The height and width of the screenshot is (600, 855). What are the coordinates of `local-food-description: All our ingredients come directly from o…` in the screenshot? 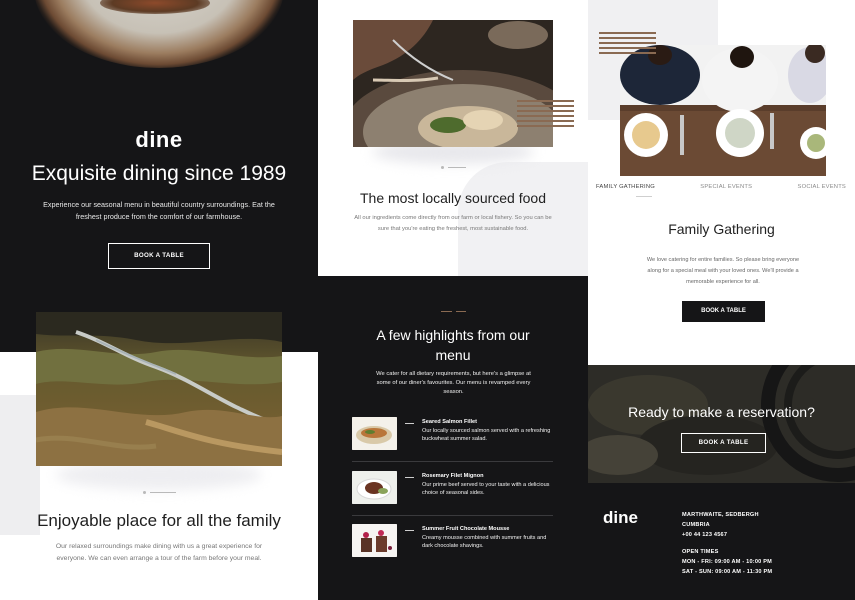 It's located at (453, 223).